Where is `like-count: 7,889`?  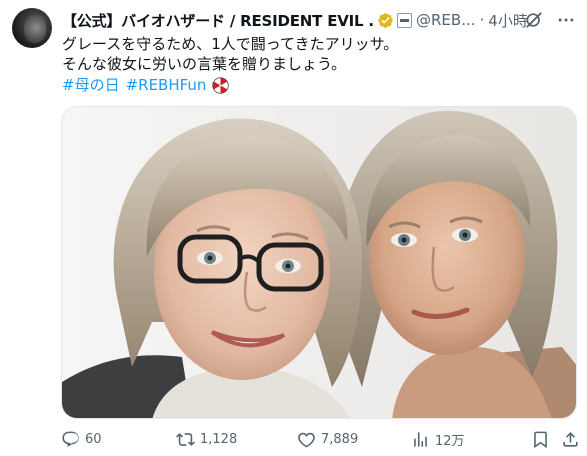 like-count: 7,889 is located at coordinates (340, 439).